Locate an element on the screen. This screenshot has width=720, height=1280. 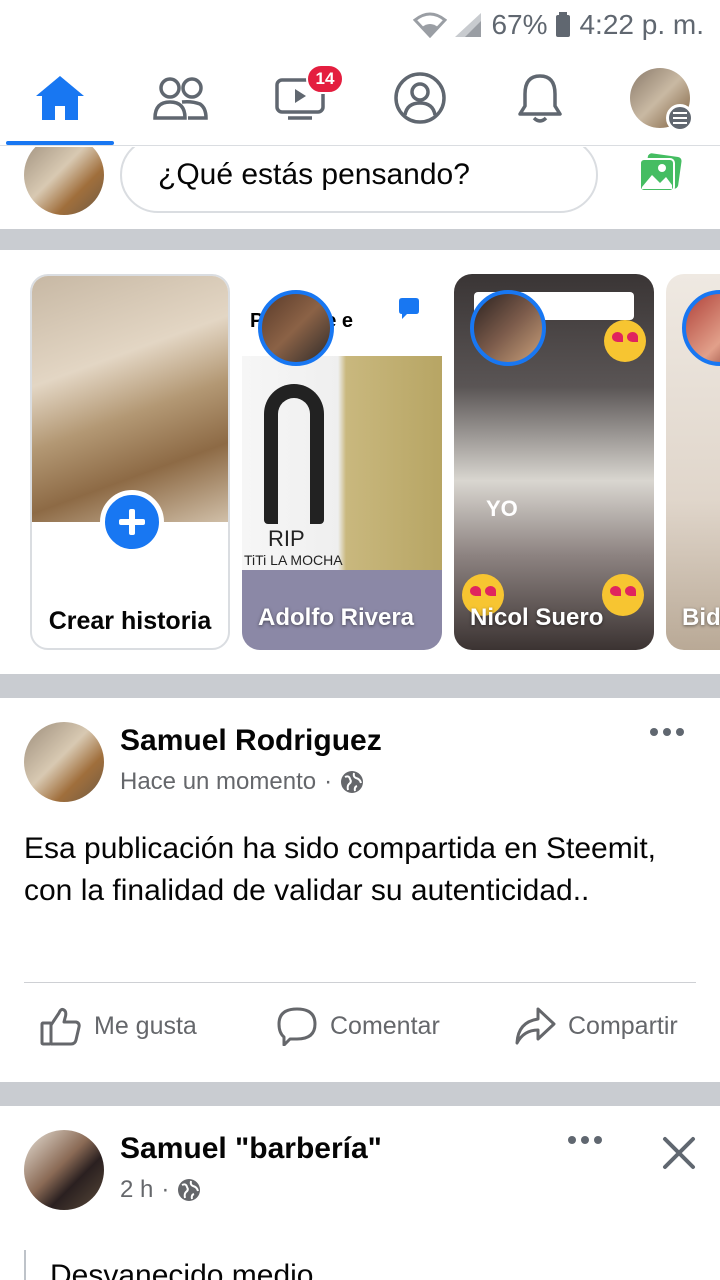
create-story-label: Crear historia is located at coordinates (130, 621).